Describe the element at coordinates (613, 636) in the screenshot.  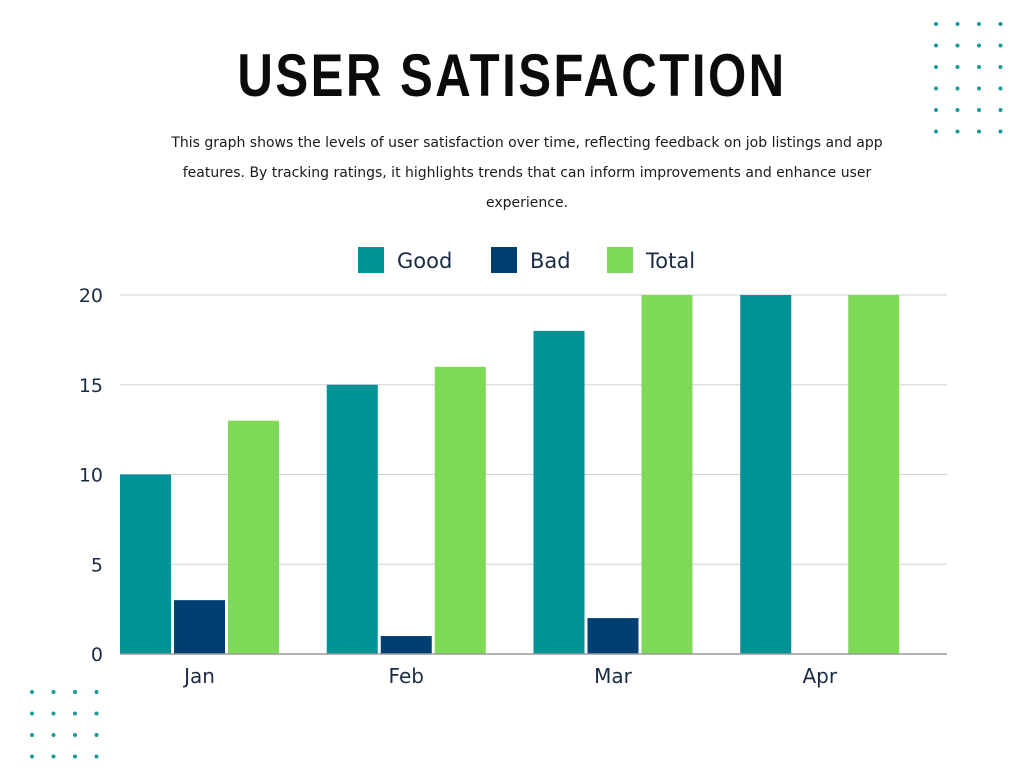
I see `bar-bad-mar` at that location.